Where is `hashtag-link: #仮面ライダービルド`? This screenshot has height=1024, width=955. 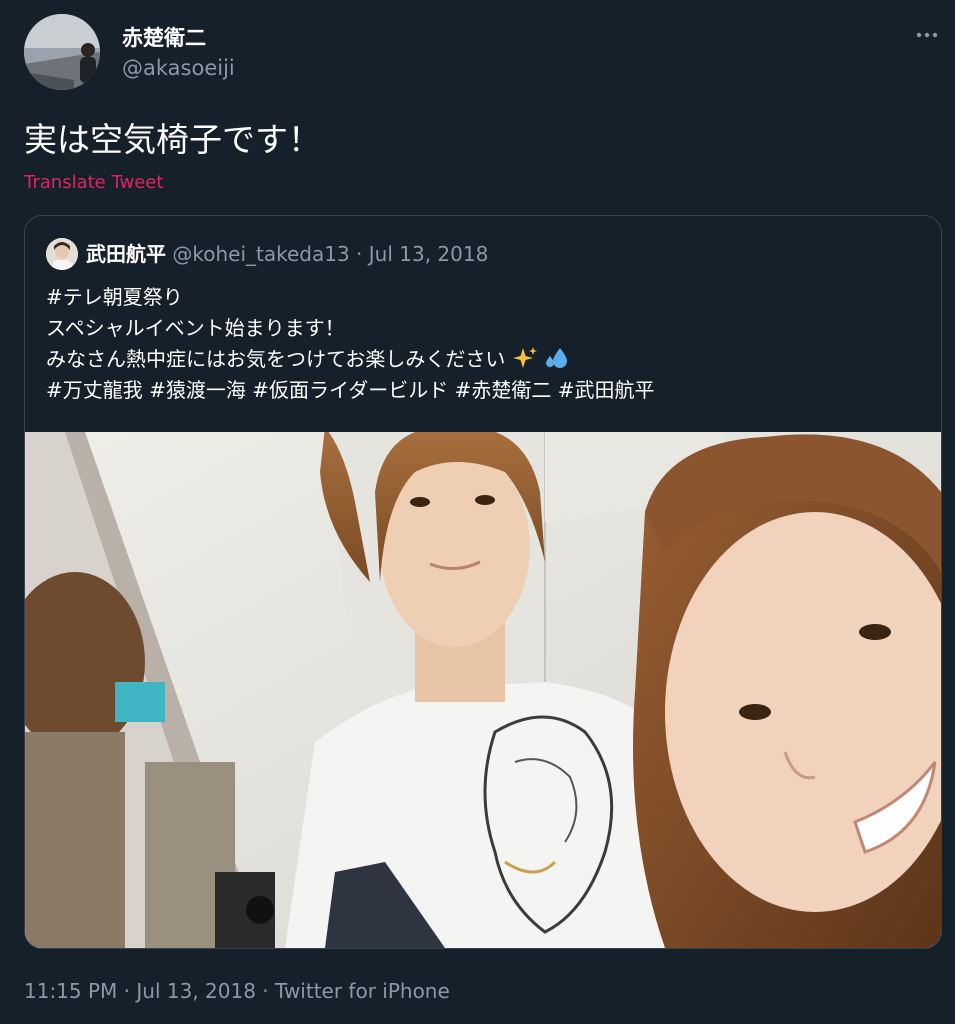
hashtag-link: #仮面ライダービルド is located at coordinates (350, 390).